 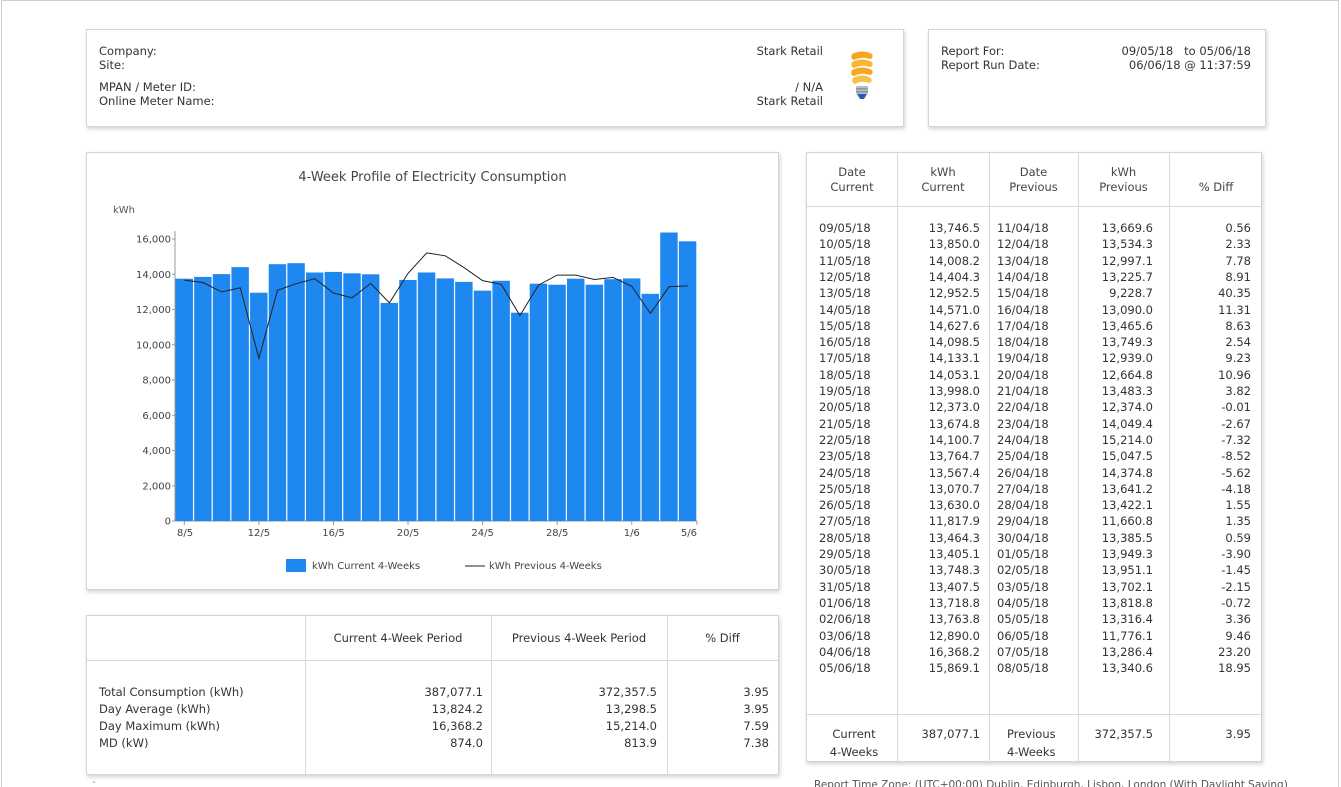 What do you see at coordinates (845, 505) in the screenshot?
I see `date-current-cell: 26/05/18` at bounding box center [845, 505].